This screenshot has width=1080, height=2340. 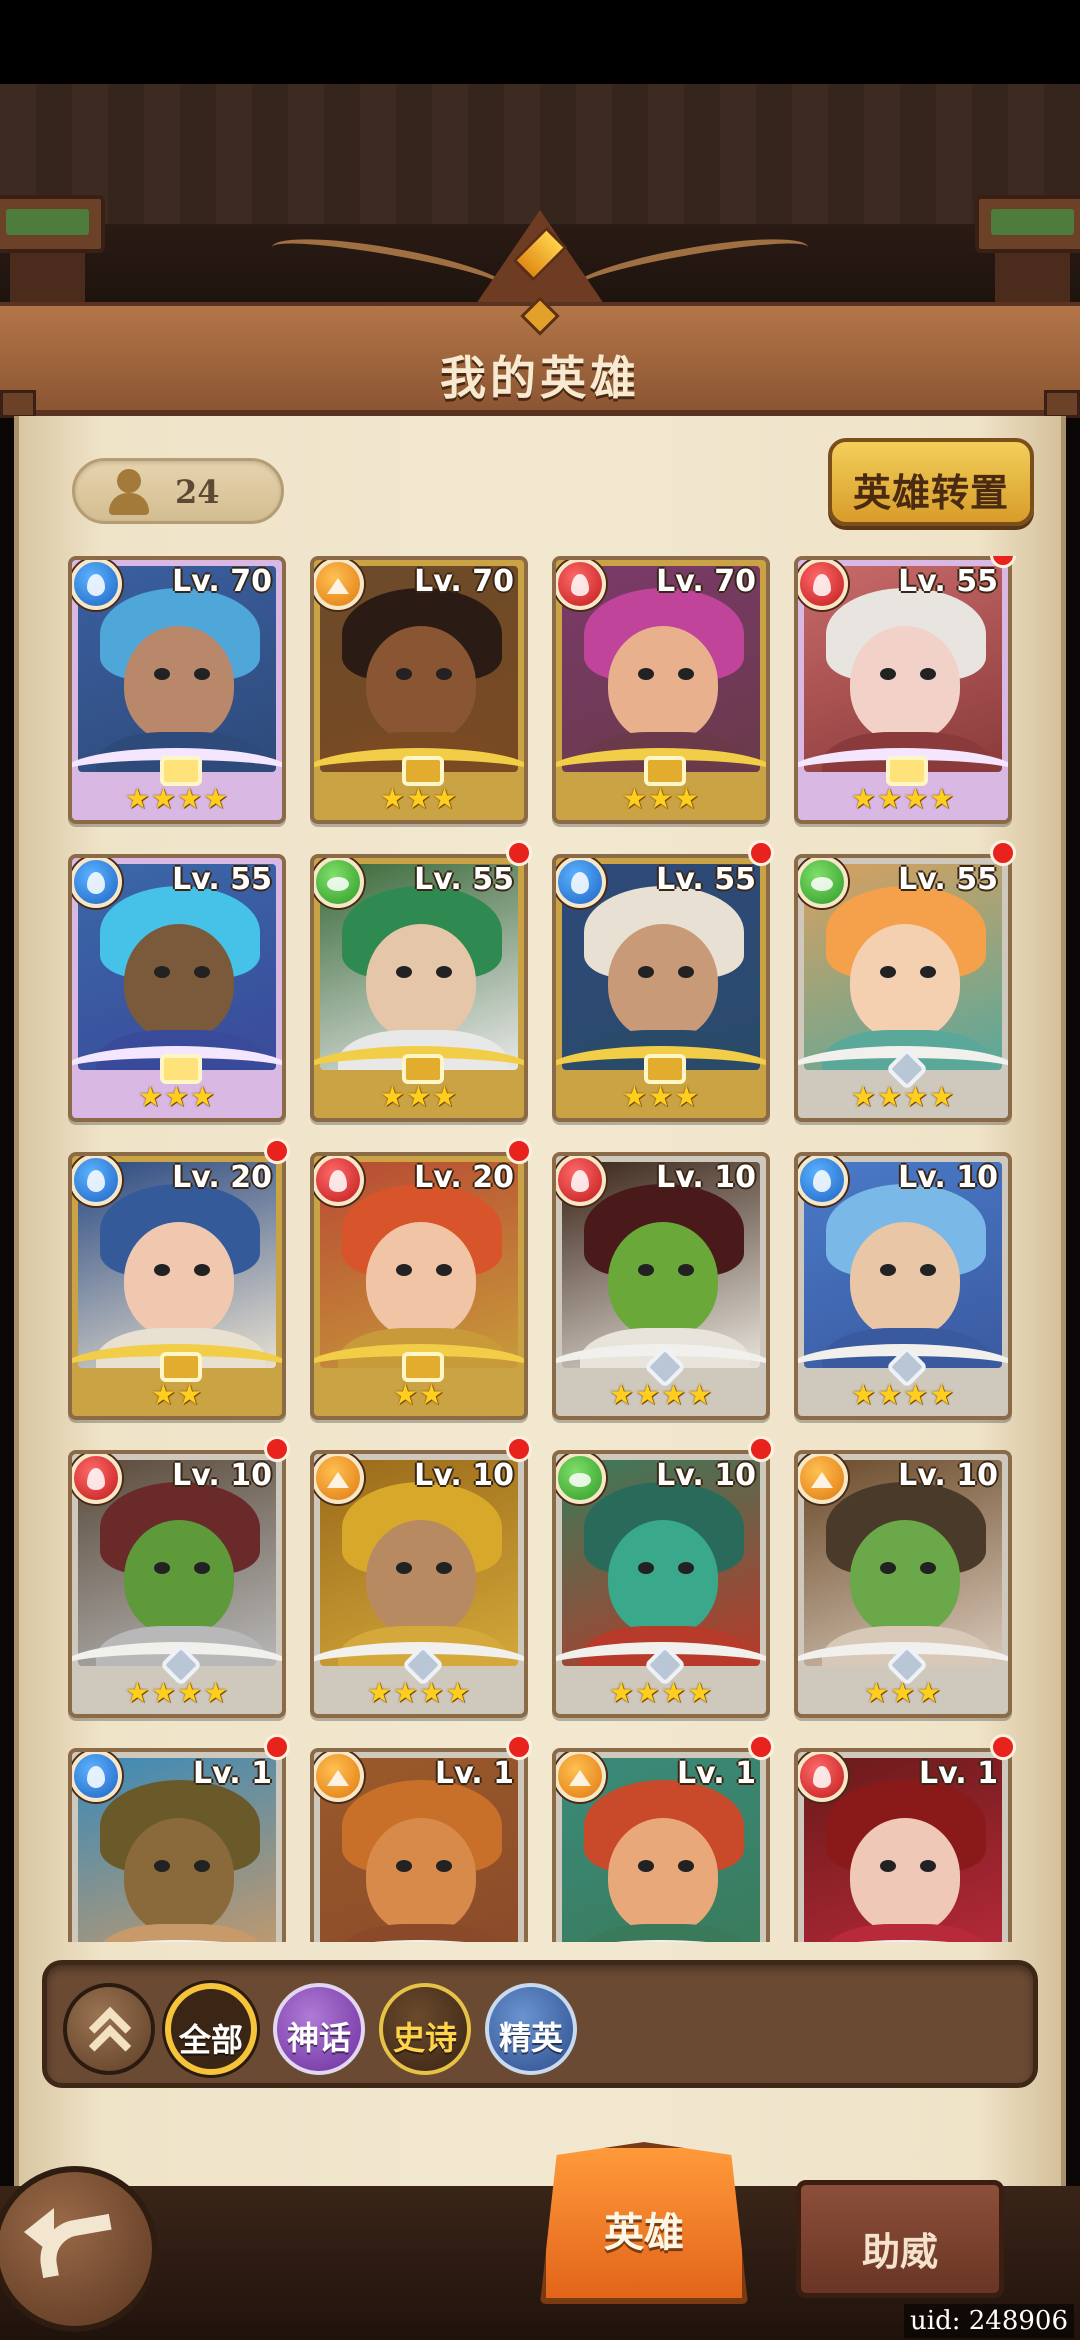 I want to click on filter-myth-button: 神话, so click(x=319, y=2029).